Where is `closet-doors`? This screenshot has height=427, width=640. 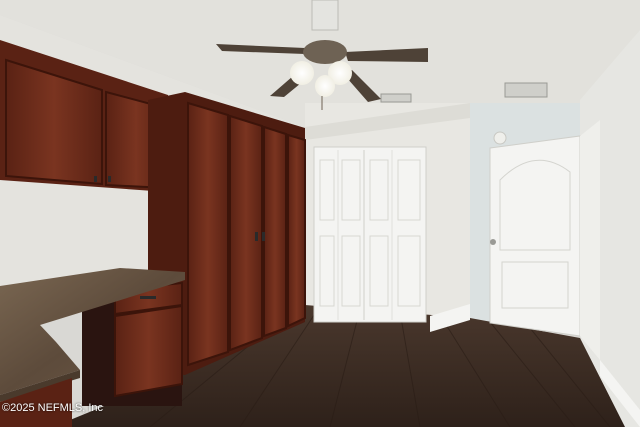 closet-doors is located at coordinates (370, 234).